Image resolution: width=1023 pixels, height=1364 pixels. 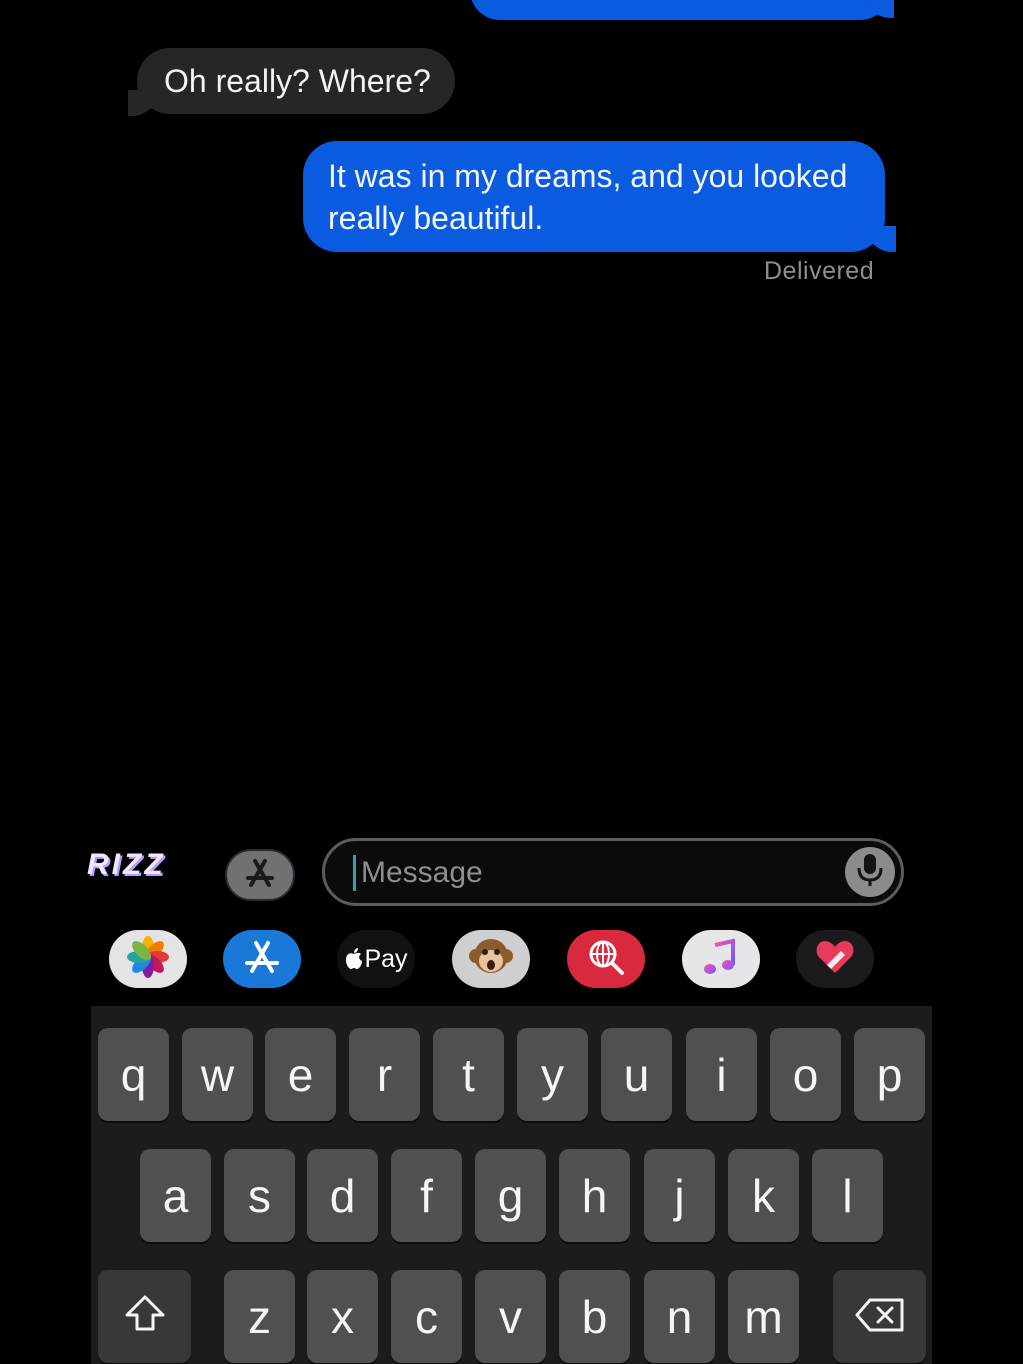 I want to click on key-y: y, so click(x=552, y=1074).